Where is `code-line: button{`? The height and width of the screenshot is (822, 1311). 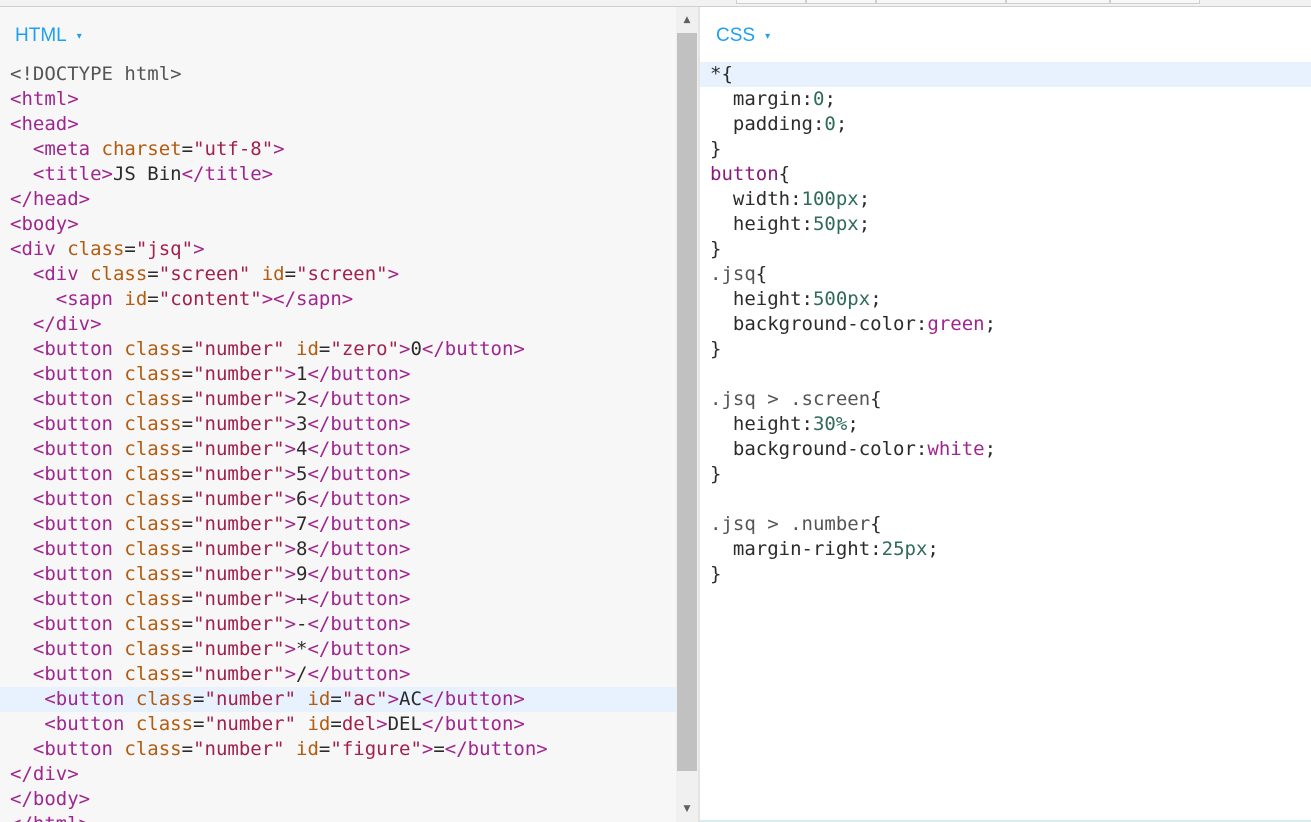
code-line: button{ is located at coordinates (1005, 174).